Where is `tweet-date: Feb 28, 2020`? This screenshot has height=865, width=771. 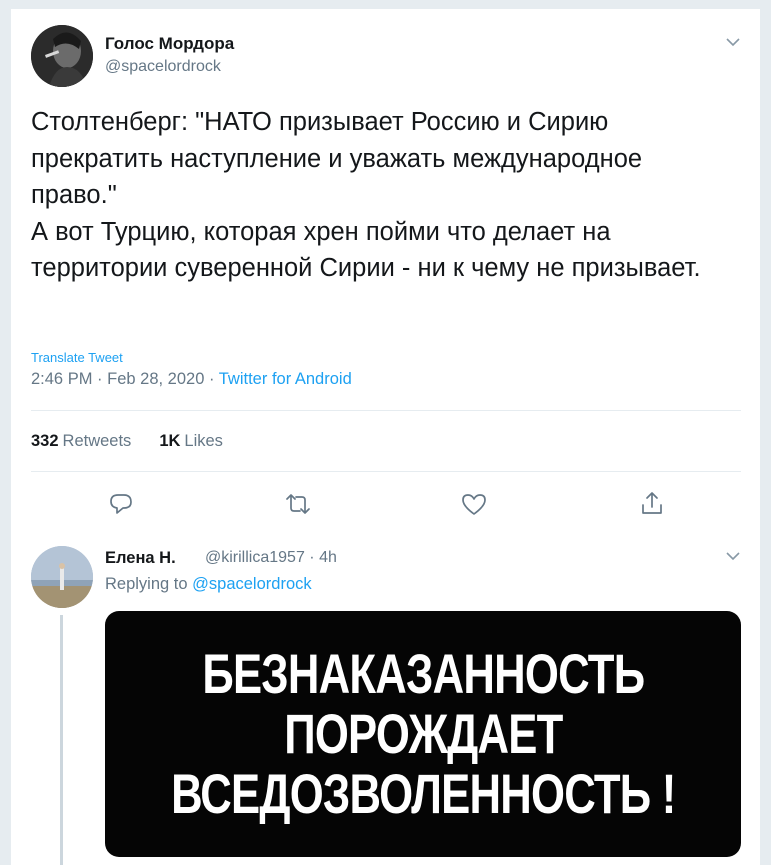
tweet-date: Feb 28, 2020 is located at coordinates (155, 379).